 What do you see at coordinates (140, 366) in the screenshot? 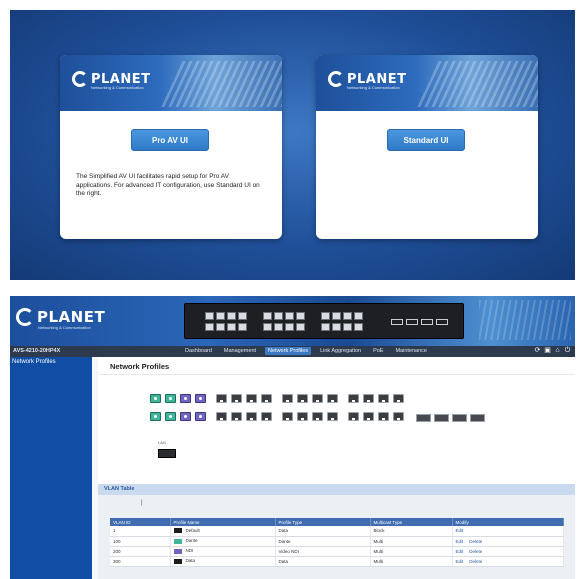
I see `page-title: Network Profiles` at bounding box center [140, 366].